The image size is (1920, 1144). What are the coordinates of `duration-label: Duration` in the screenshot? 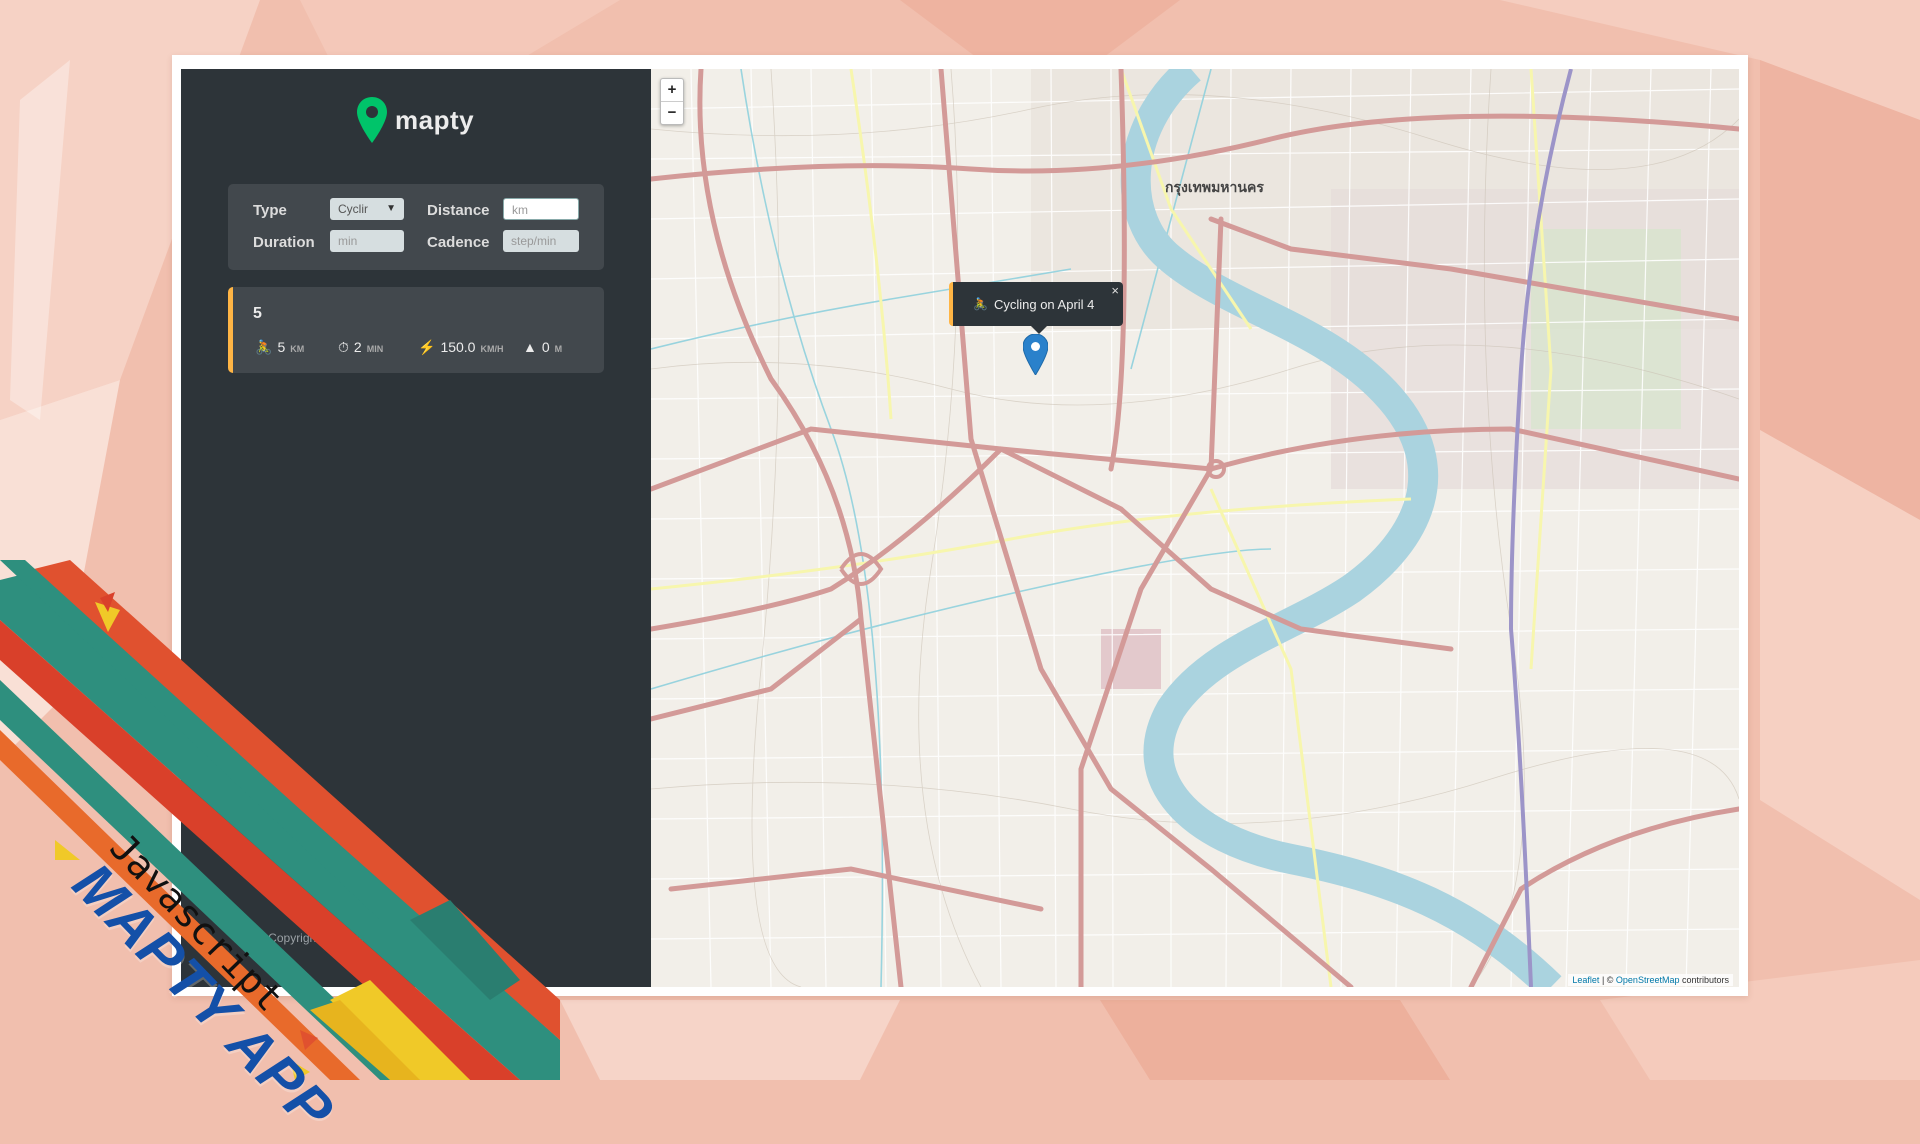 It's located at (284, 242).